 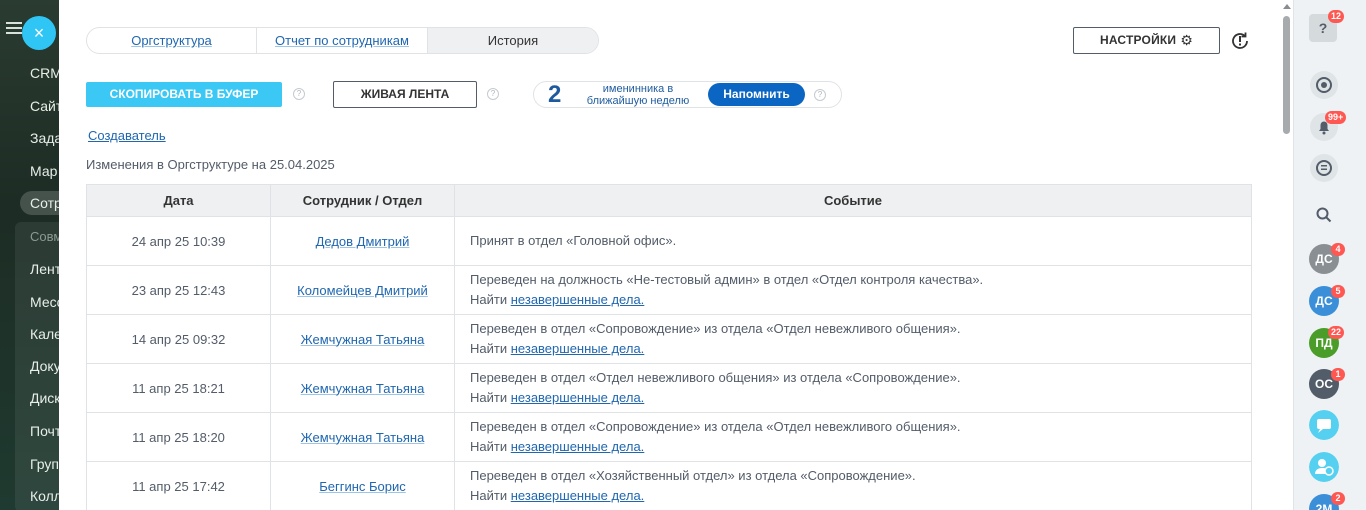 What do you see at coordinates (45, 398) in the screenshot?
I see `sidebar-item-disk: Диск` at bounding box center [45, 398].